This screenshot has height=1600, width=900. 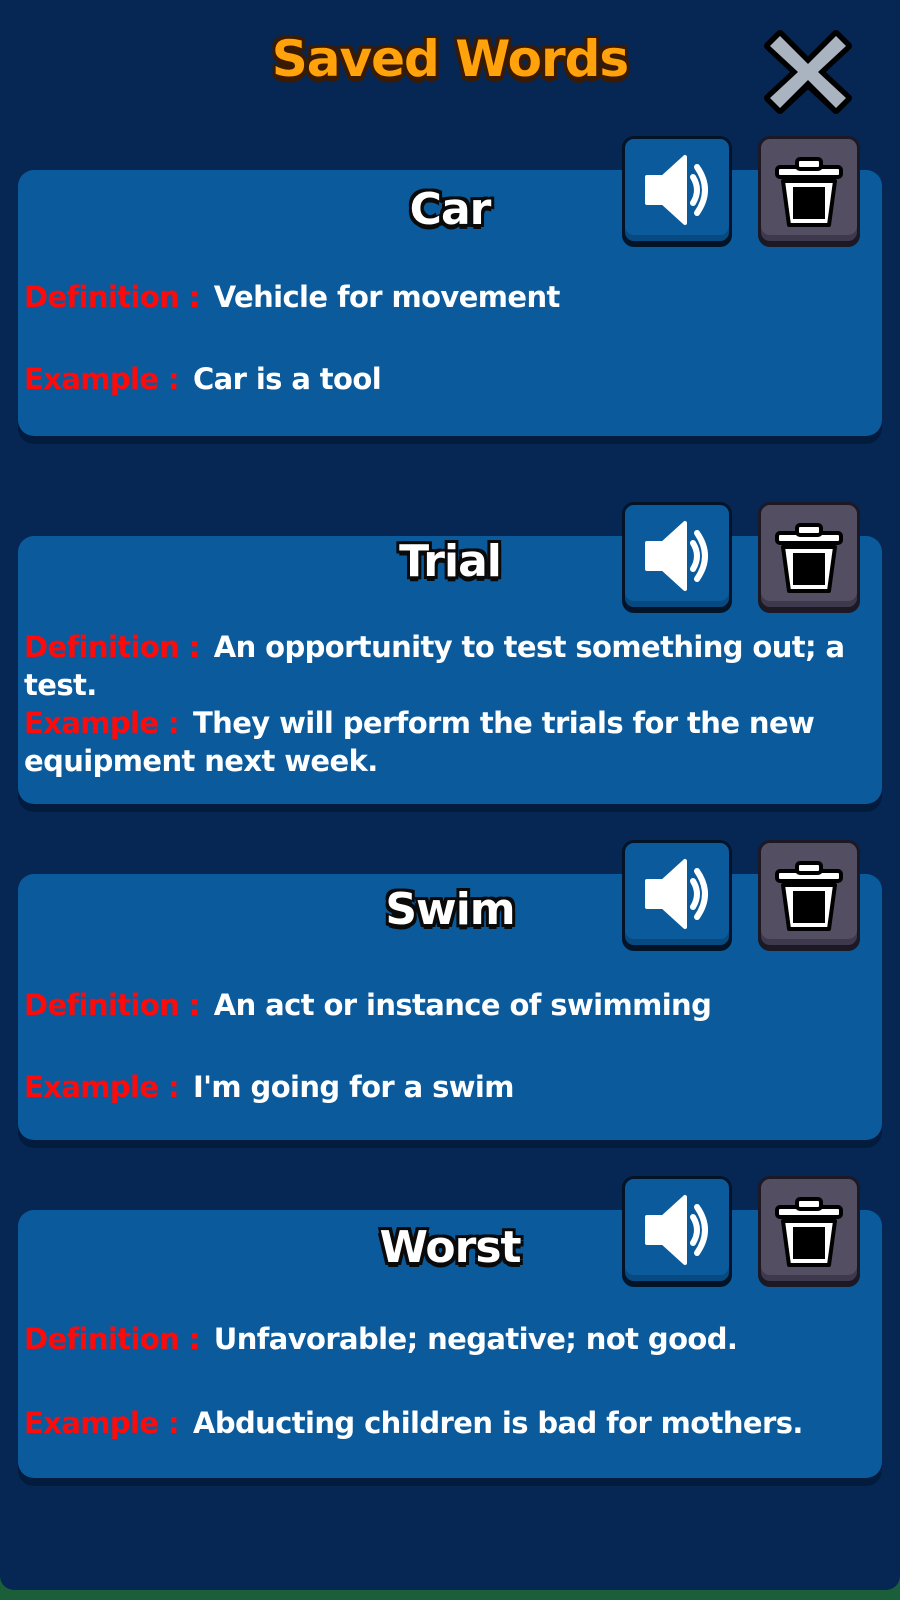 What do you see at coordinates (497, 1423) in the screenshot?
I see `example-text: Abducting children is bad for mothers.` at bounding box center [497, 1423].